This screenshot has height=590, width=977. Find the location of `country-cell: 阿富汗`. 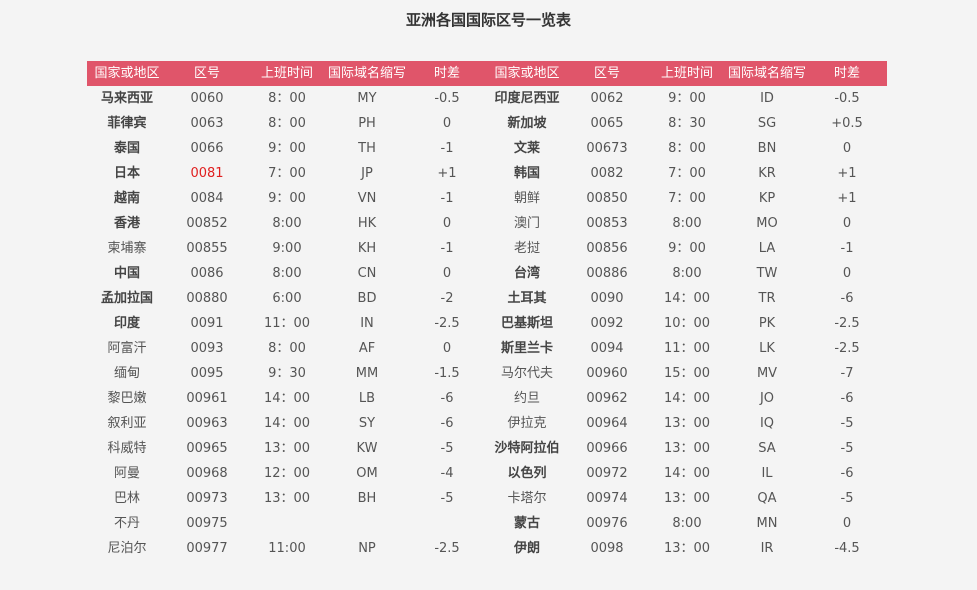

country-cell: 阿富汗 is located at coordinates (127, 348).